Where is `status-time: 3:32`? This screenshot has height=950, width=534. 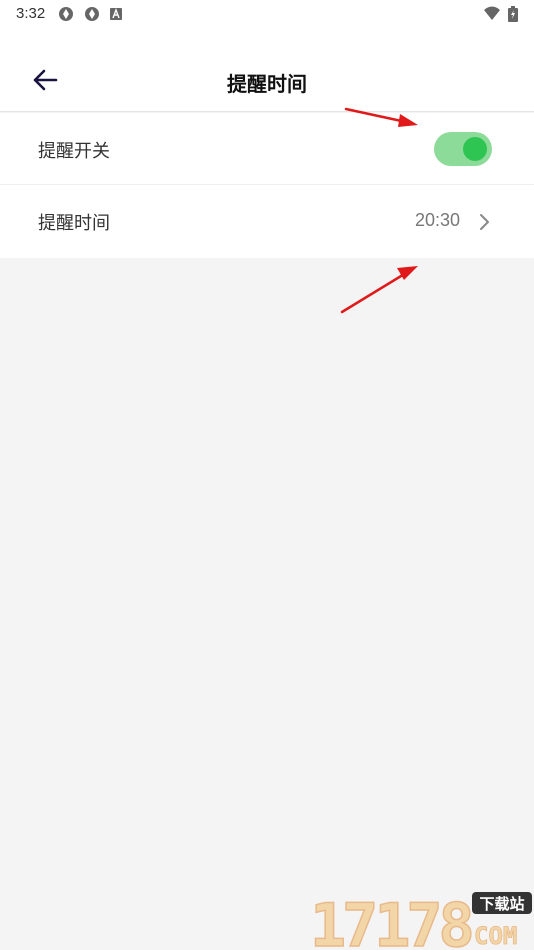 status-time: 3:32 is located at coordinates (31, 13).